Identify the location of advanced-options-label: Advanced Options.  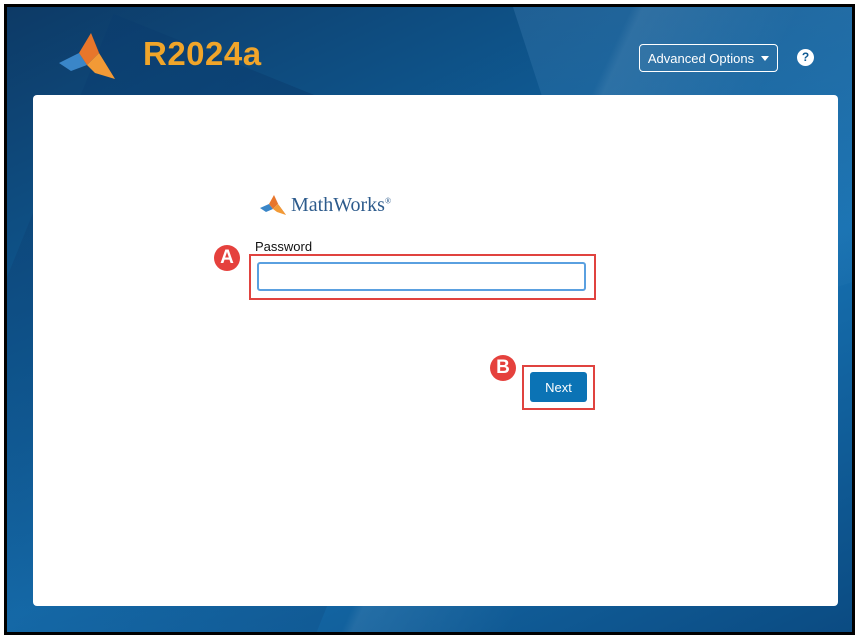
(701, 58).